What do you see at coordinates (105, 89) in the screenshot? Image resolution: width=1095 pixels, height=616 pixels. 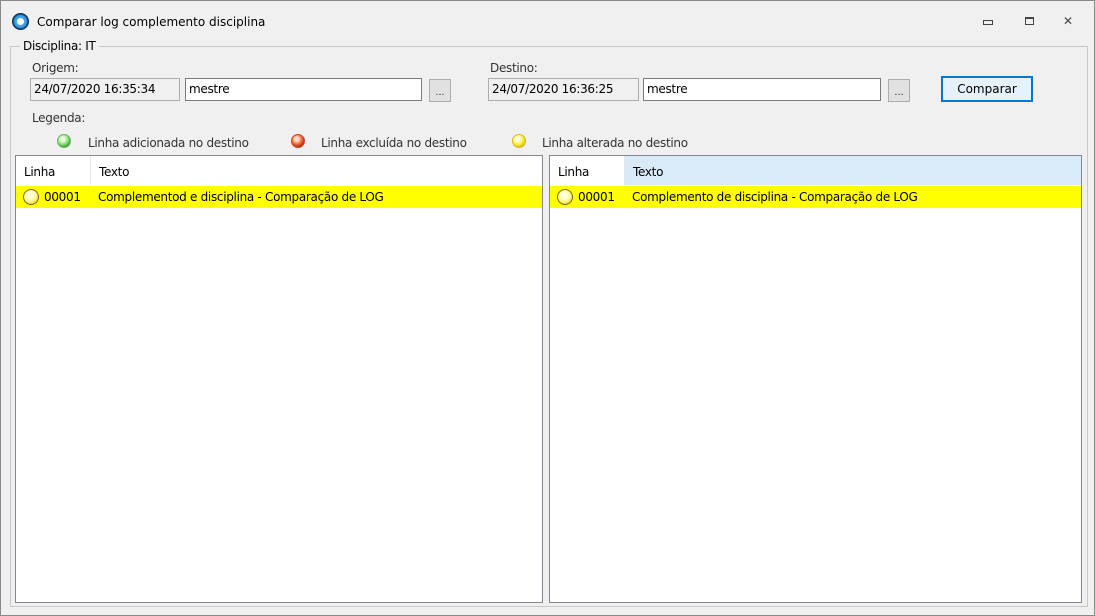 I see `origem-date-field: 24/07/2020 16:35:34` at bounding box center [105, 89].